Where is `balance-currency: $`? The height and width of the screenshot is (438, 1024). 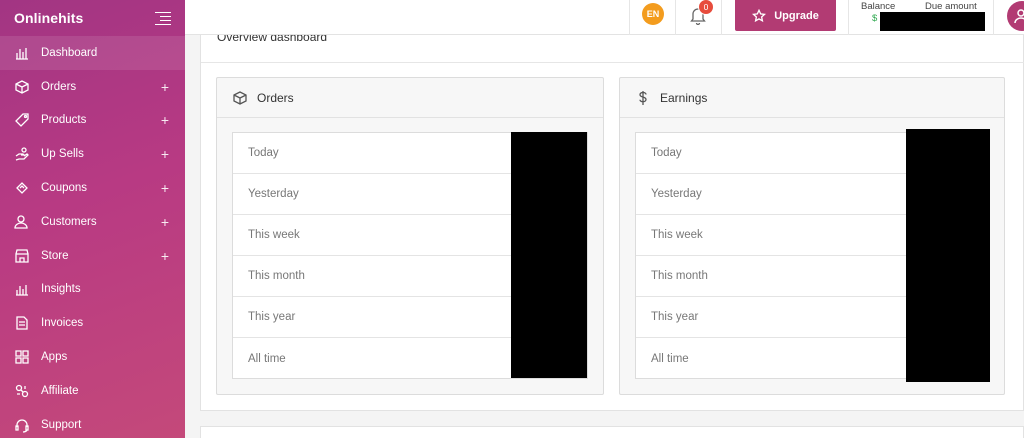
balance-currency: $ is located at coordinates (875, 18).